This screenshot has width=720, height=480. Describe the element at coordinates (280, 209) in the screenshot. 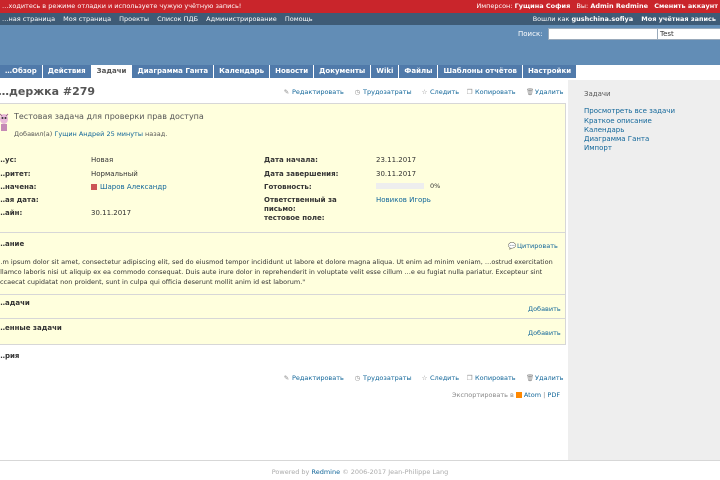

I see `responsible-label-2: письмо:` at that location.